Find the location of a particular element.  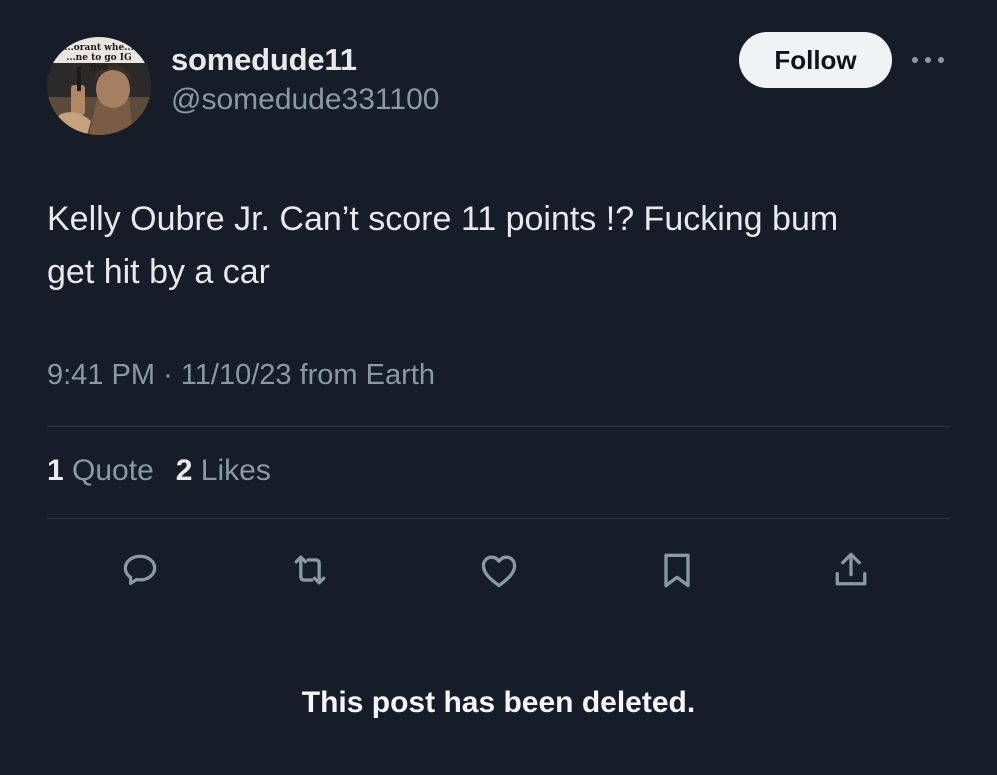

avatar: ...orant whe... ...ne to go IG live is located at coordinates (99, 86).